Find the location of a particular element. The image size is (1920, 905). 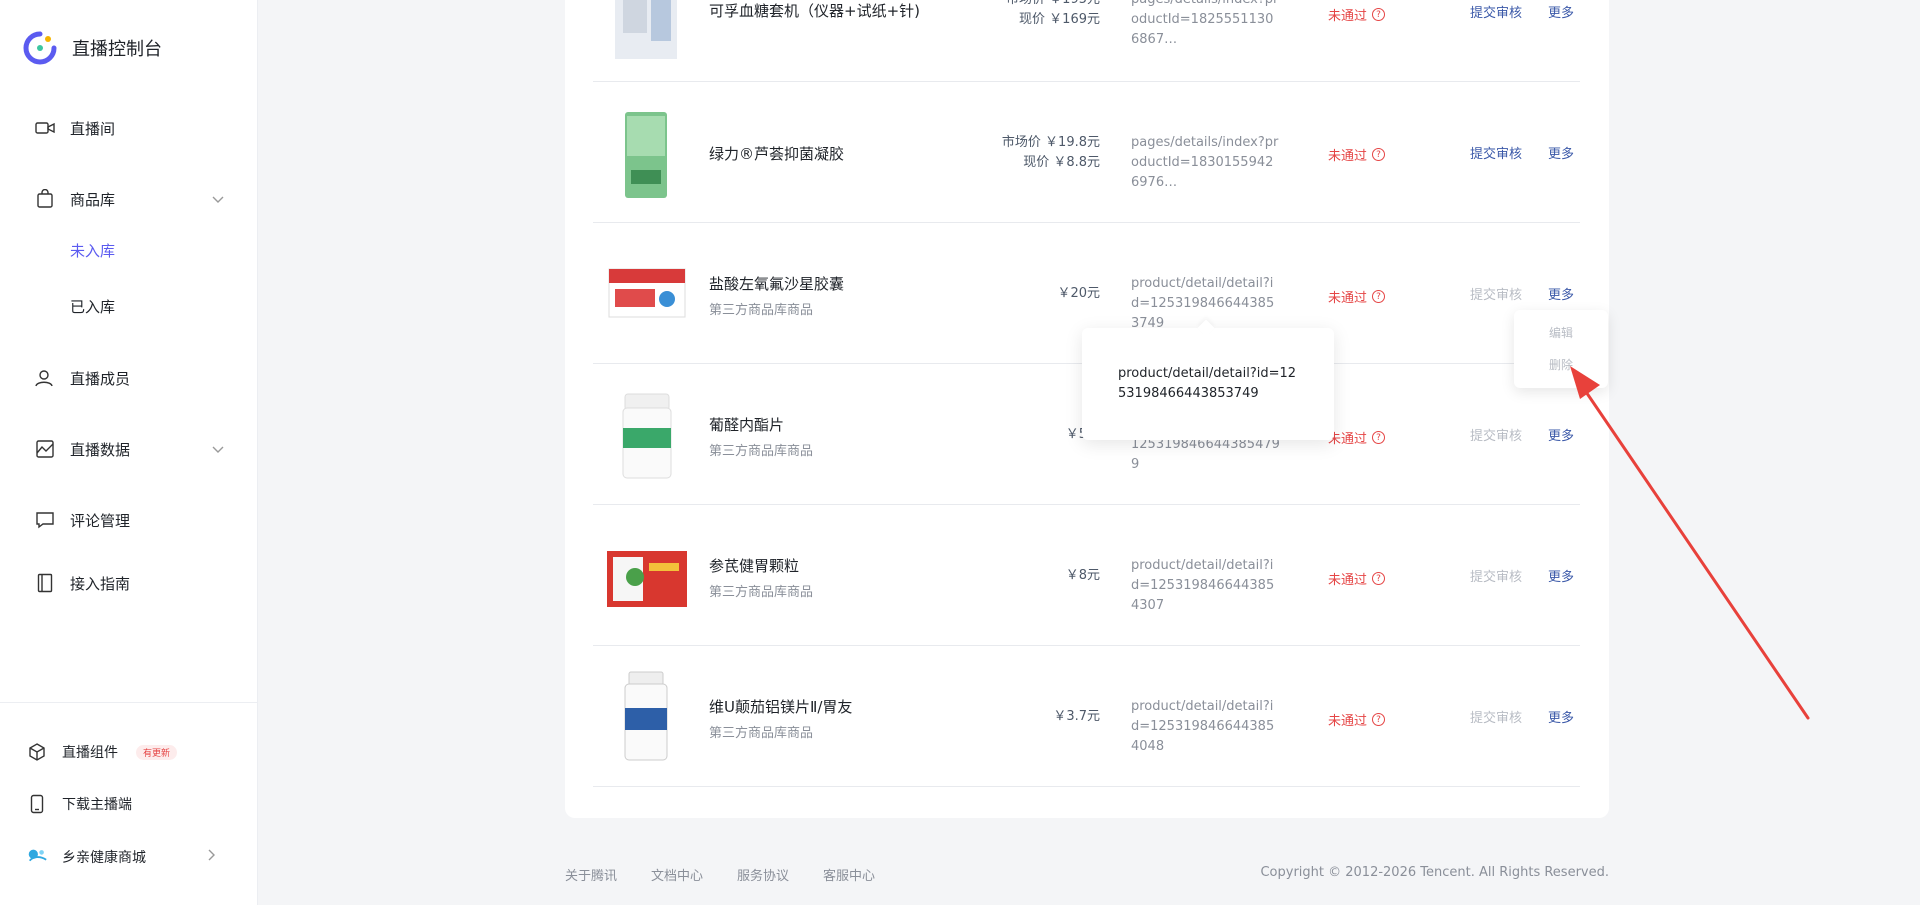

product-path: 1253198466443854799 is located at coordinates (1205, 454).